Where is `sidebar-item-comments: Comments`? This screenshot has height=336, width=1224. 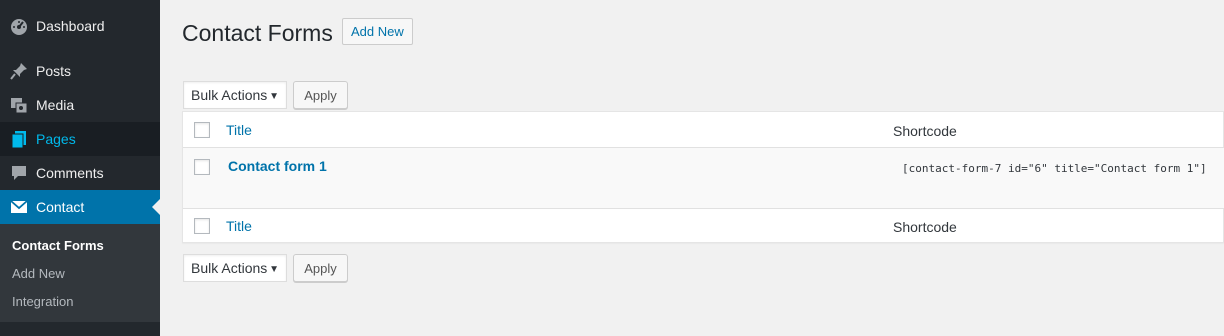
sidebar-item-comments: Comments is located at coordinates (80, 173).